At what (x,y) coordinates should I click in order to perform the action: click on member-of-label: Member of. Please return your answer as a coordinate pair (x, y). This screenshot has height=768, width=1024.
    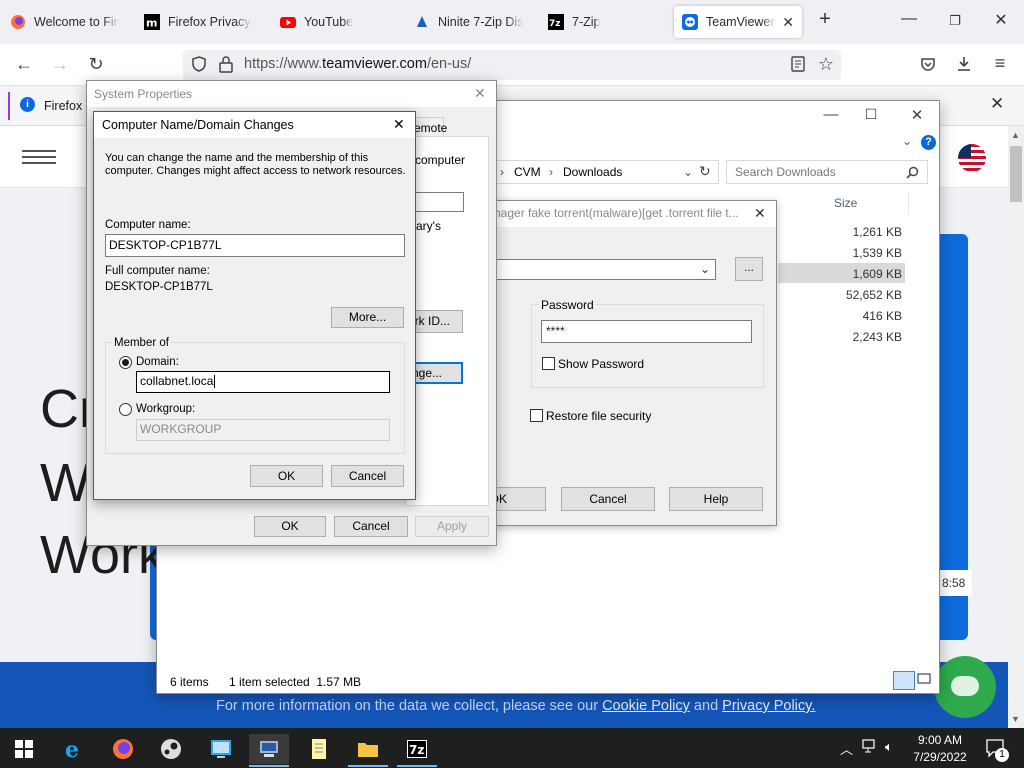
    Looking at the image, I should click on (141, 343).